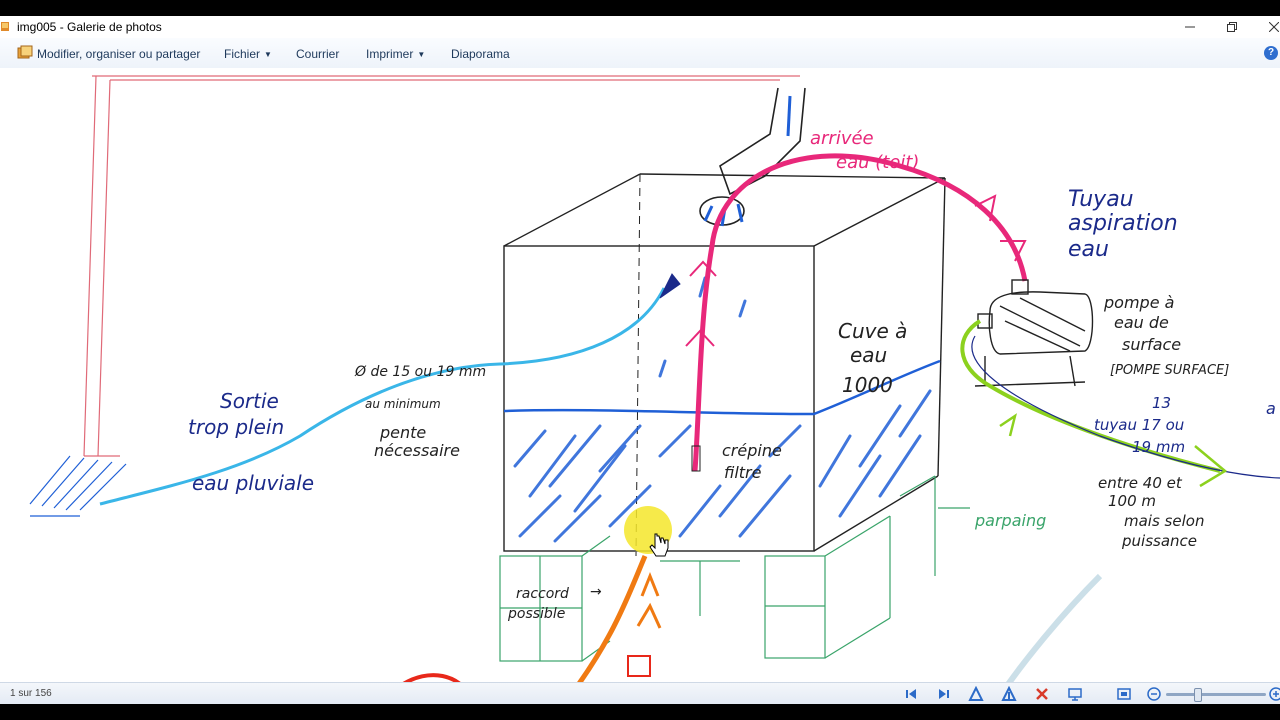  What do you see at coordinates (1141, 322) in the screenshot?
I see `svg-text: eau de` at bounding box center [1141, 322].